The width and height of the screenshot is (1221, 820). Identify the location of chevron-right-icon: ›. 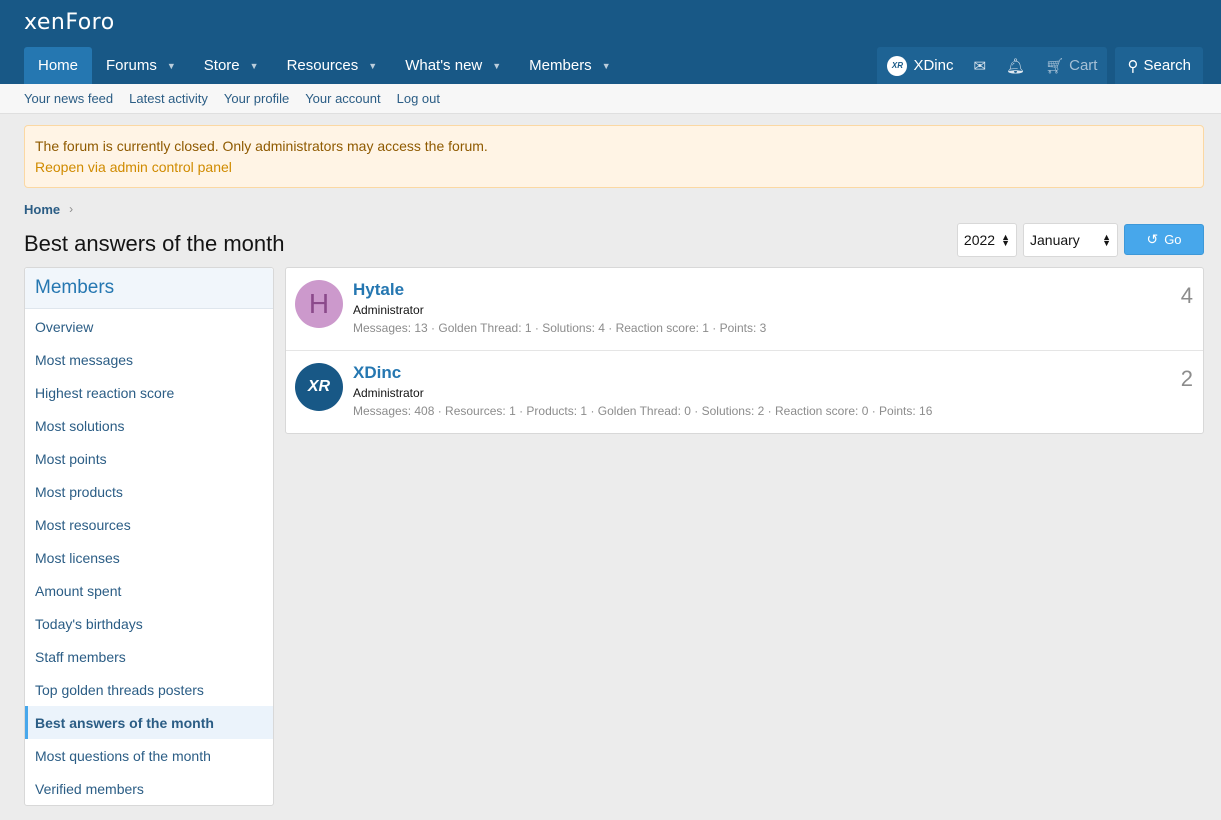
(71, 209).